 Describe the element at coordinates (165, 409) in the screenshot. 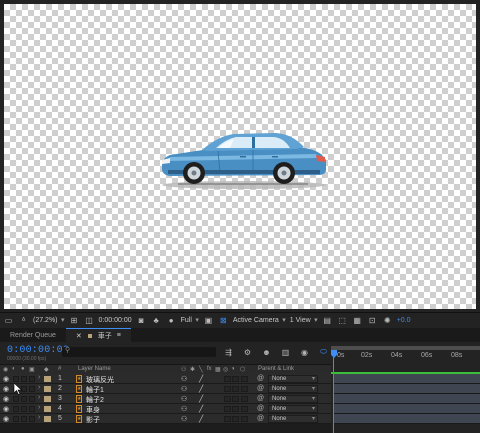

I see `layer-row: ◉ › 4 ★ 車身 ⚇ ╱ @ None` at that location.